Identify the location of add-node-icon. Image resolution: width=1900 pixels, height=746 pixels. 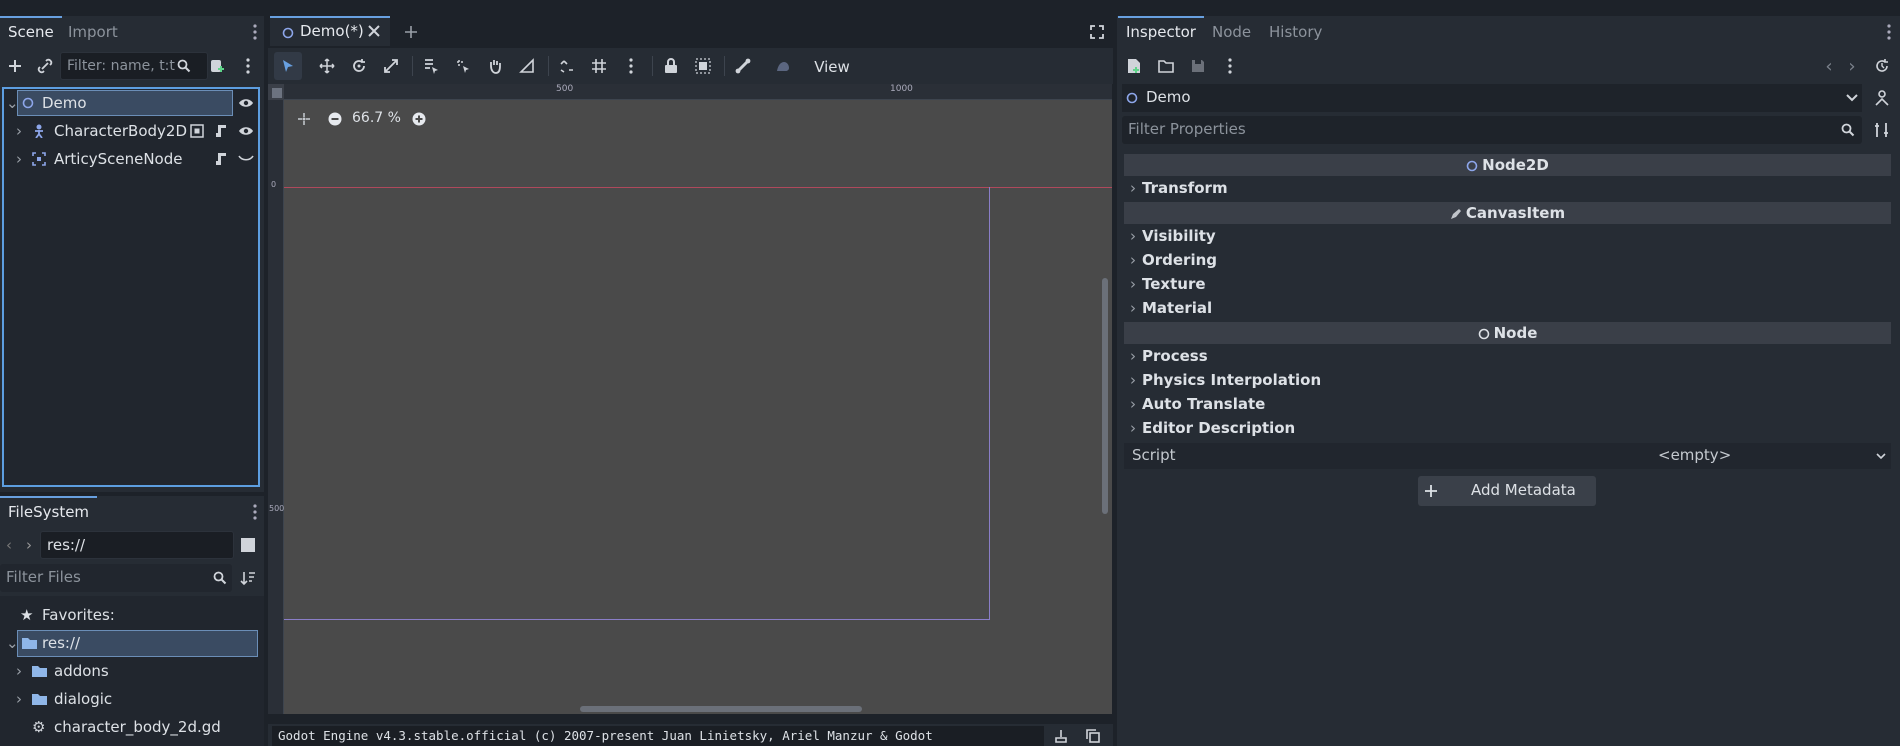
(15, 66).